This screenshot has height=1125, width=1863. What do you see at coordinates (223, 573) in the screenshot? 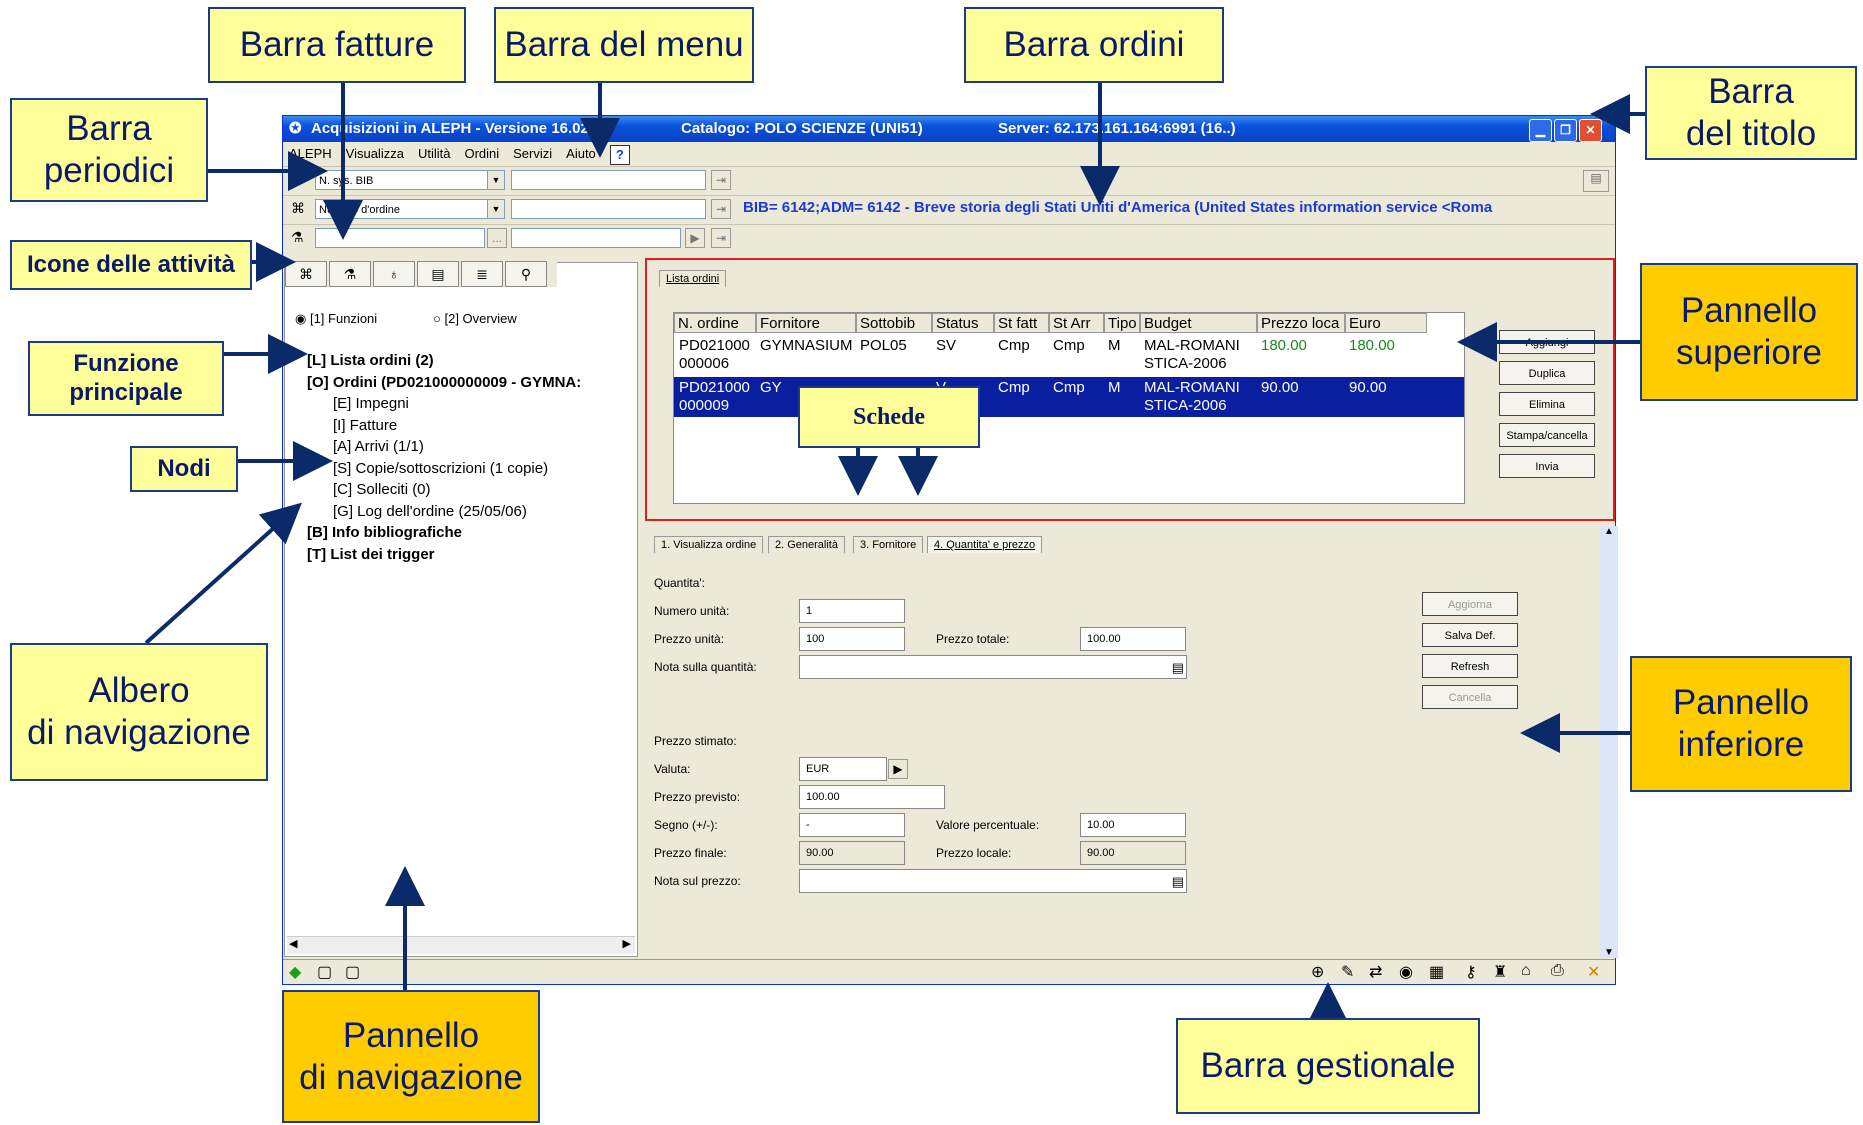
I see `arrow-albero` at bounding box center [223, 573].